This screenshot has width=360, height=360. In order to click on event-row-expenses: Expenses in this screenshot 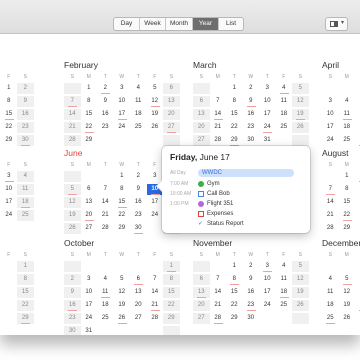, I will do `click(237, 214)`.